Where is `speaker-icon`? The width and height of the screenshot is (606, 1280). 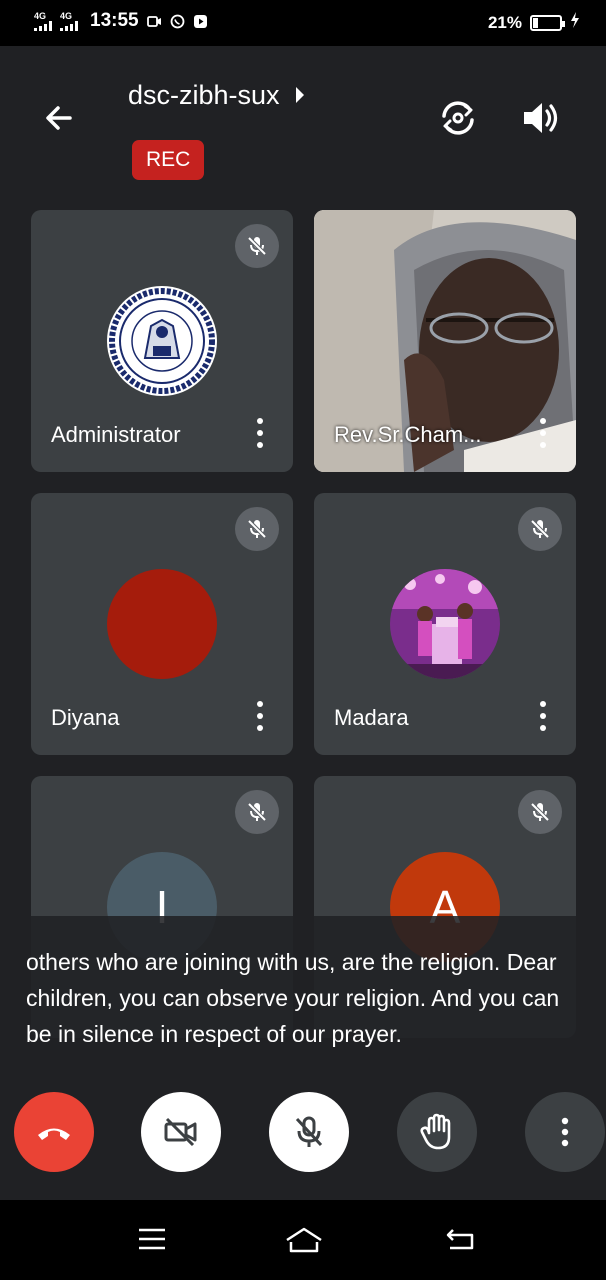
speaker-icon is located at coordinates (540, 118).